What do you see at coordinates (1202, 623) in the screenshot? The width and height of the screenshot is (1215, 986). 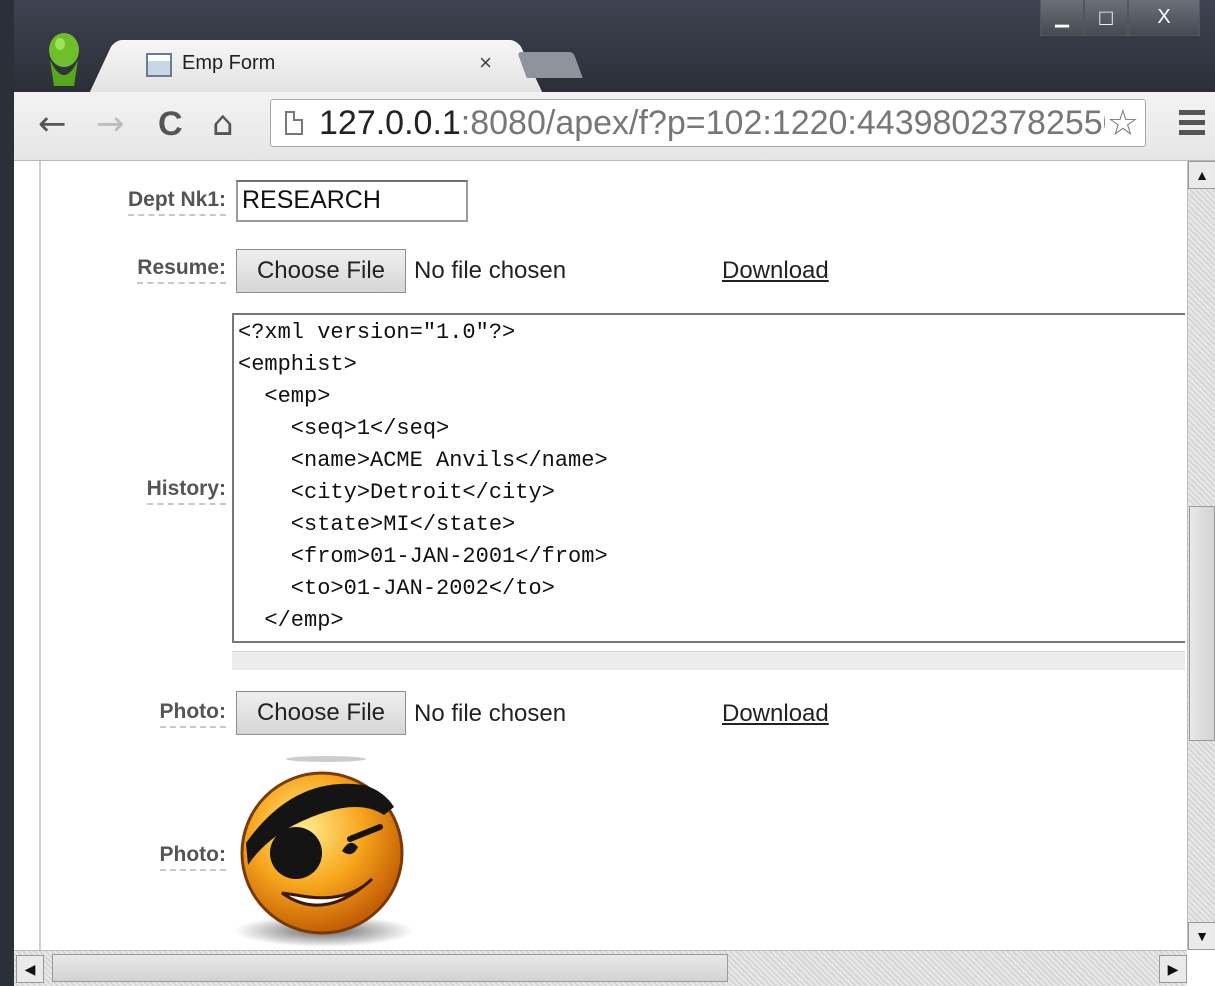 I see `vertical-scroll-thumb` at bounding box center [1202, 623].